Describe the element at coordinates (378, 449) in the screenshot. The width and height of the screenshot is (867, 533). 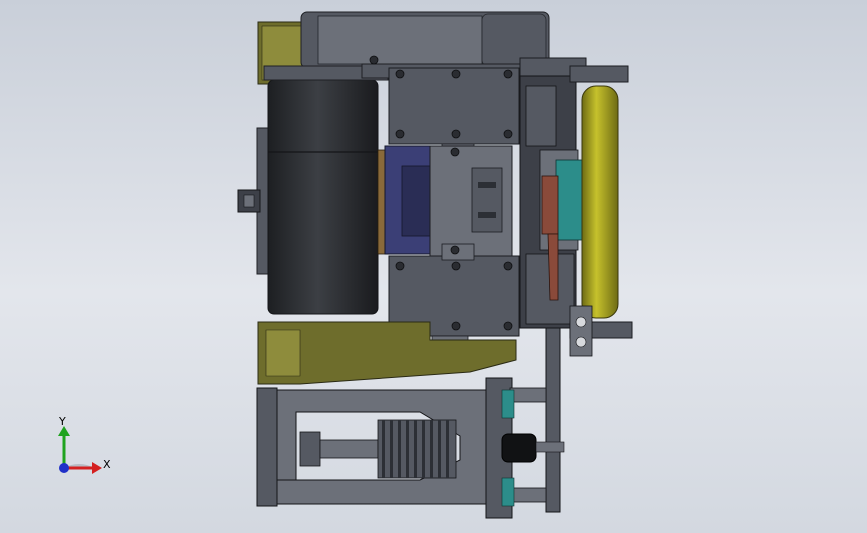
I see `cylinder-piston` at that location.